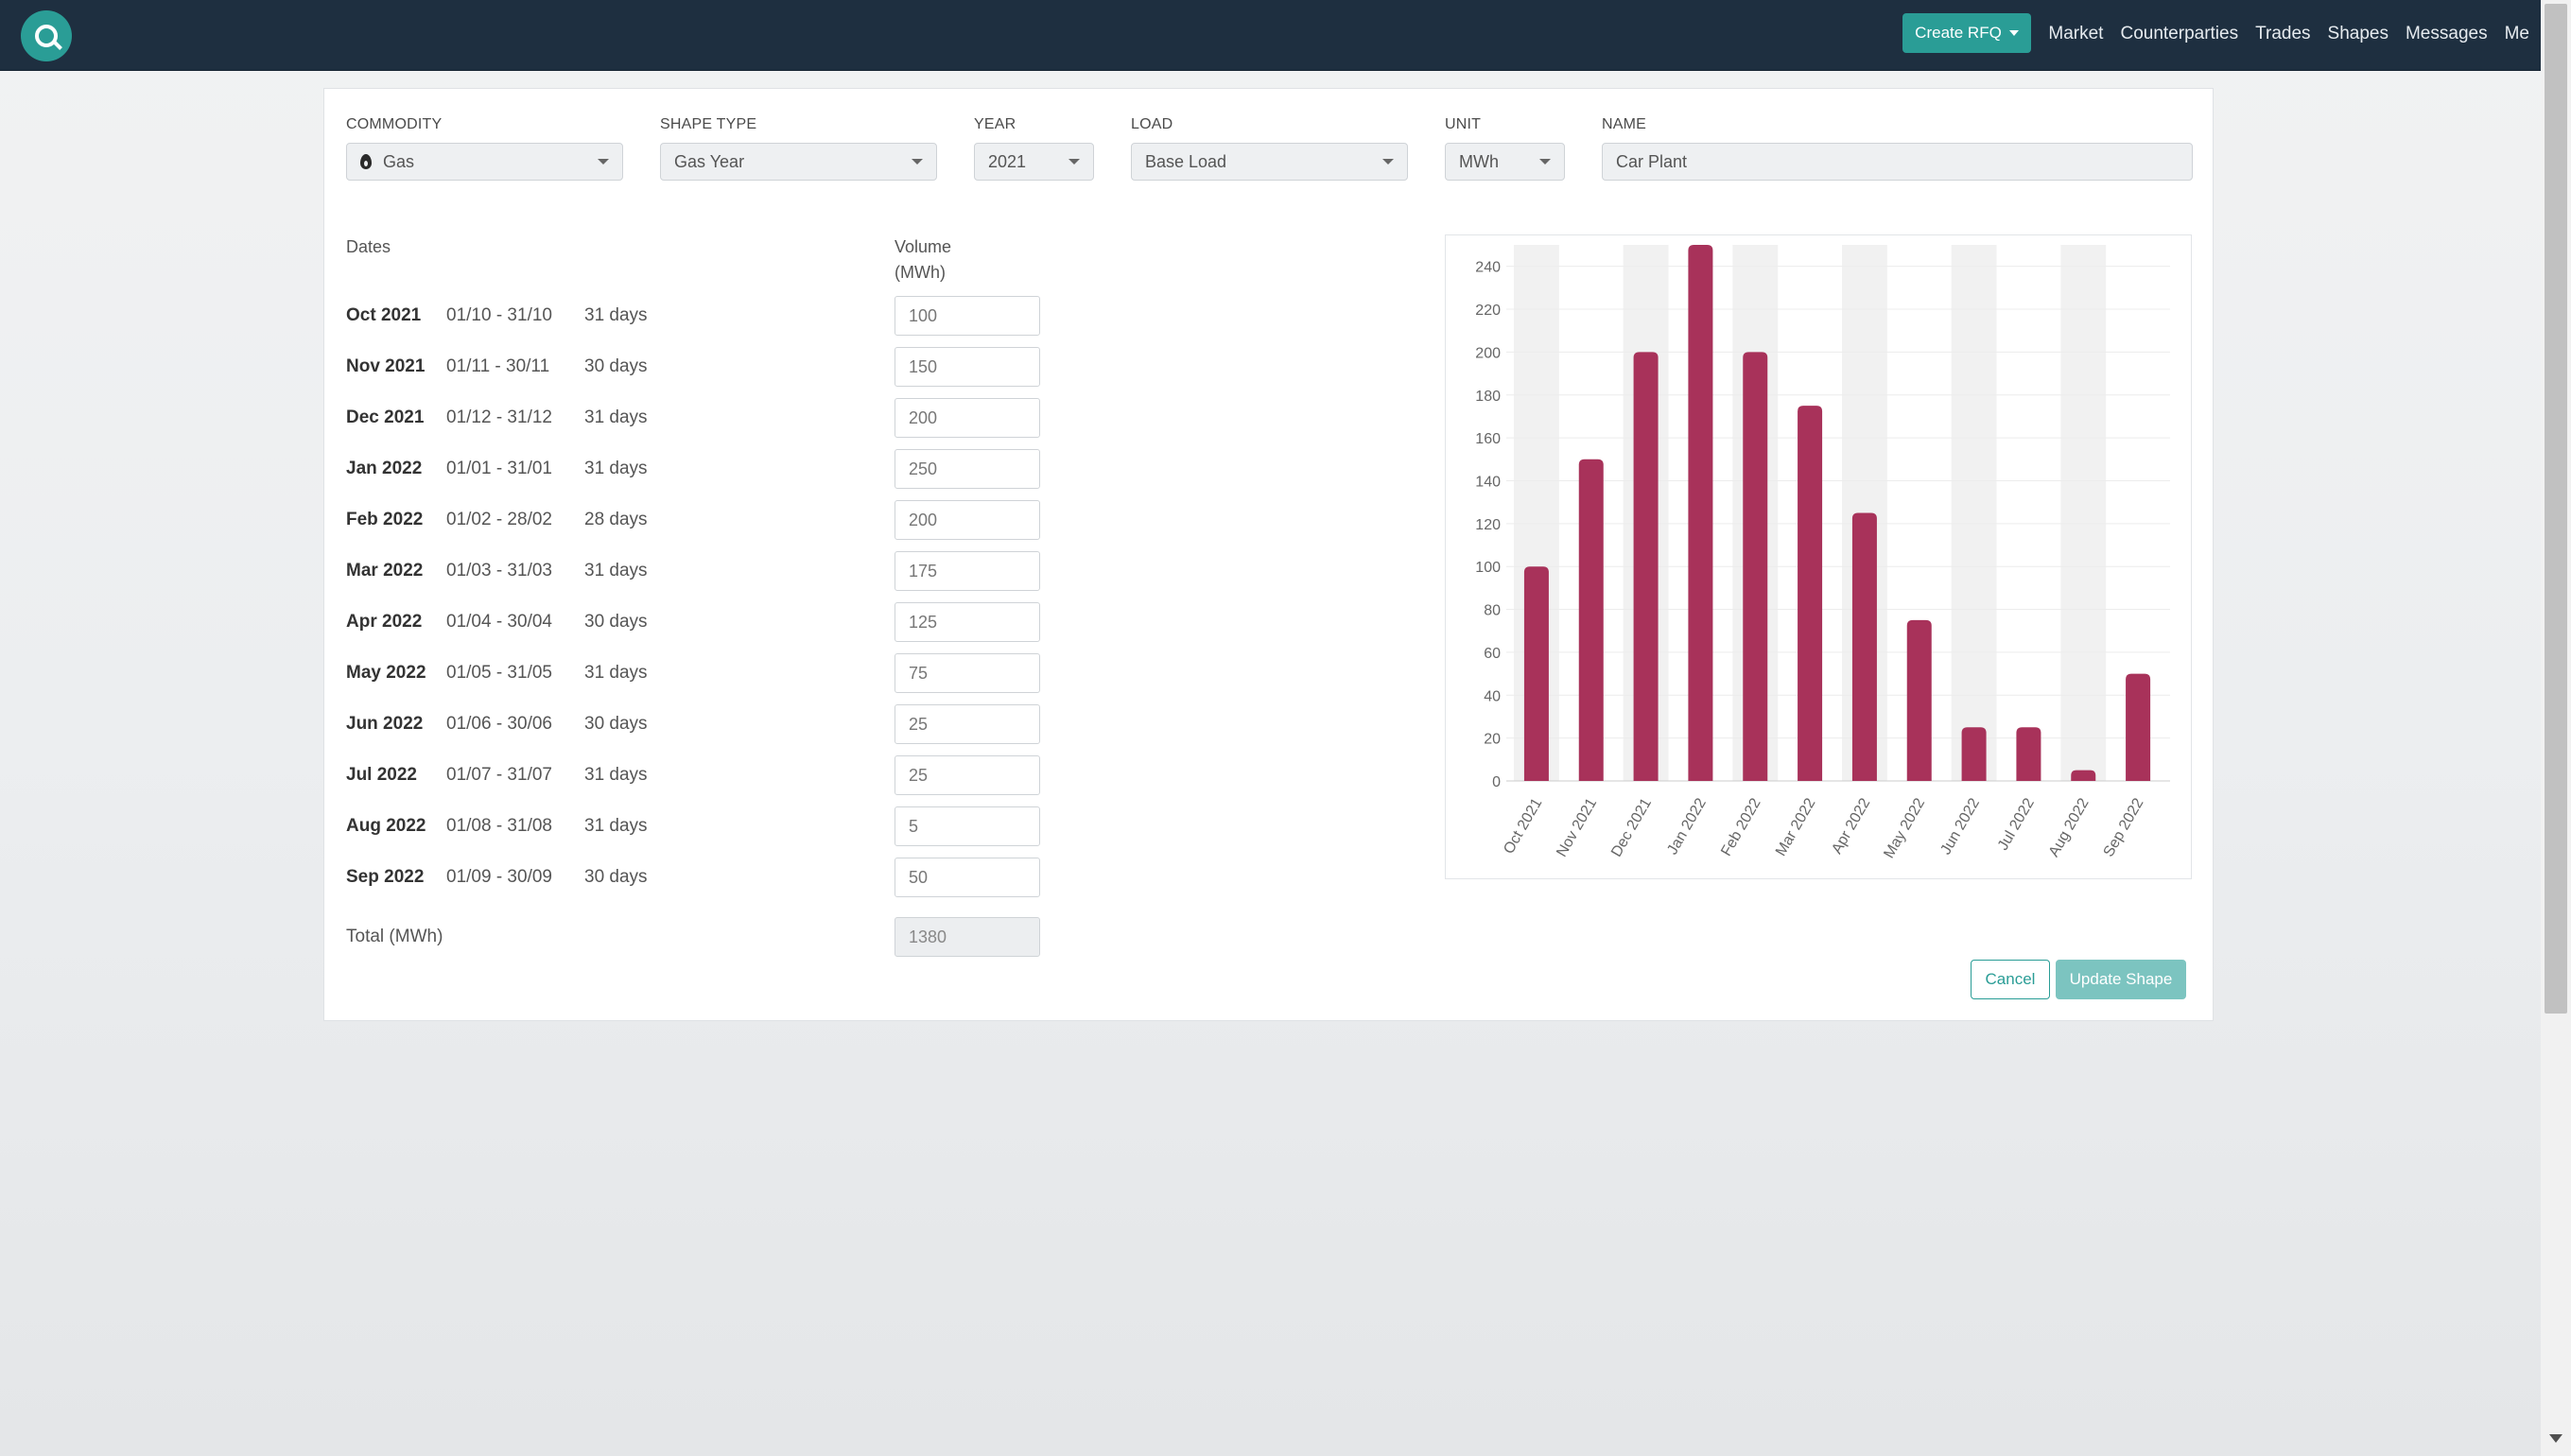 The width and height of the screenshot is (2571, 1456). Describe the element at coordinates (2282, 34) in the screenshot. I see `nav-link-trades: Trades` at that location.